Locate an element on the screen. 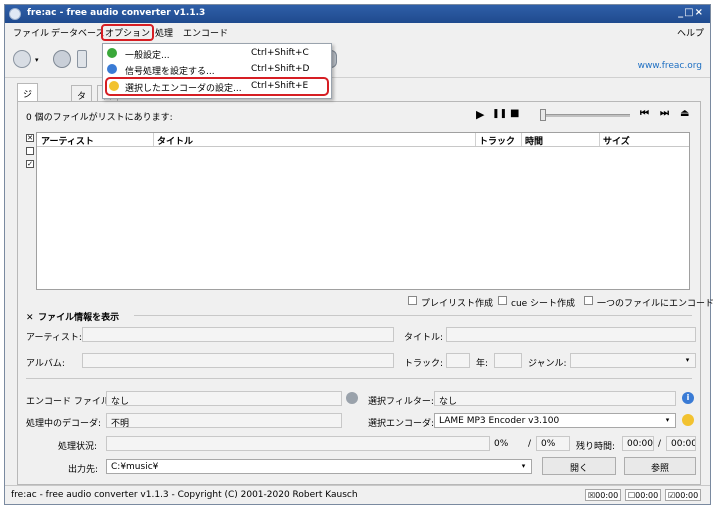 The width and height of the screenshot is (717, 509). cd-drive-icon is located at coordinates (352, 398).